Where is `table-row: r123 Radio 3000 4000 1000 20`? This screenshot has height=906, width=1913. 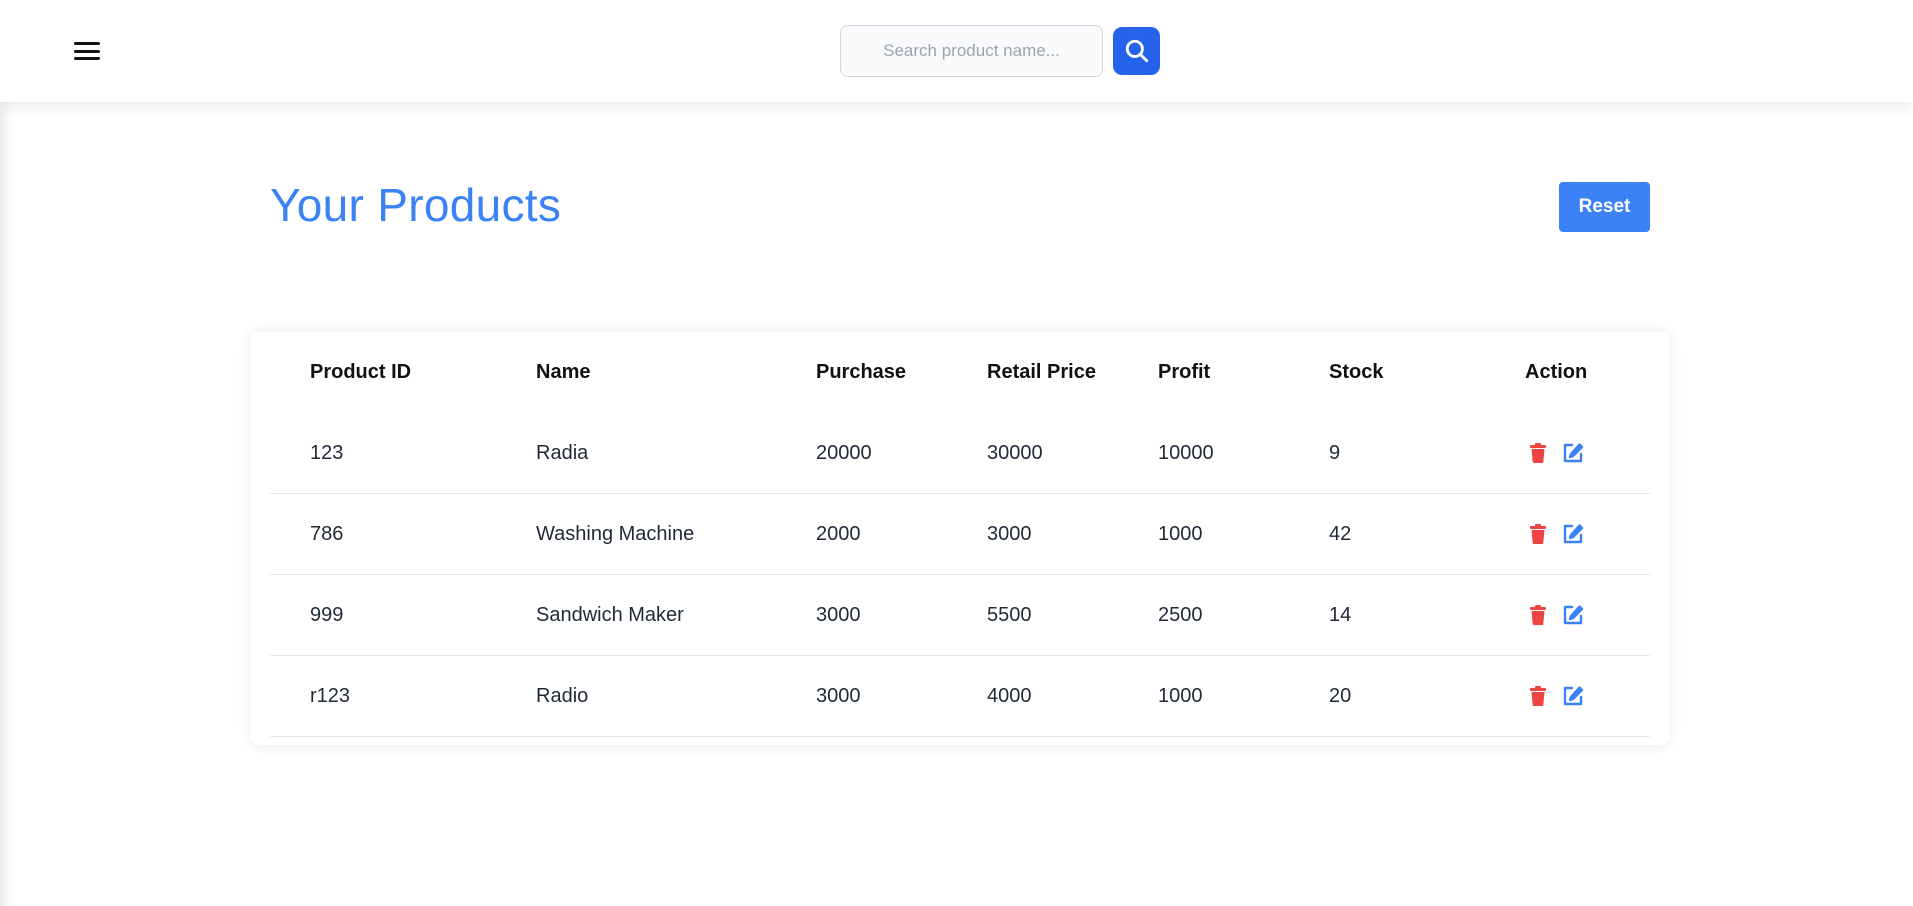 table-row: r123 Radio 3000 4000 1000 20 is located at coordinates (960, 696).